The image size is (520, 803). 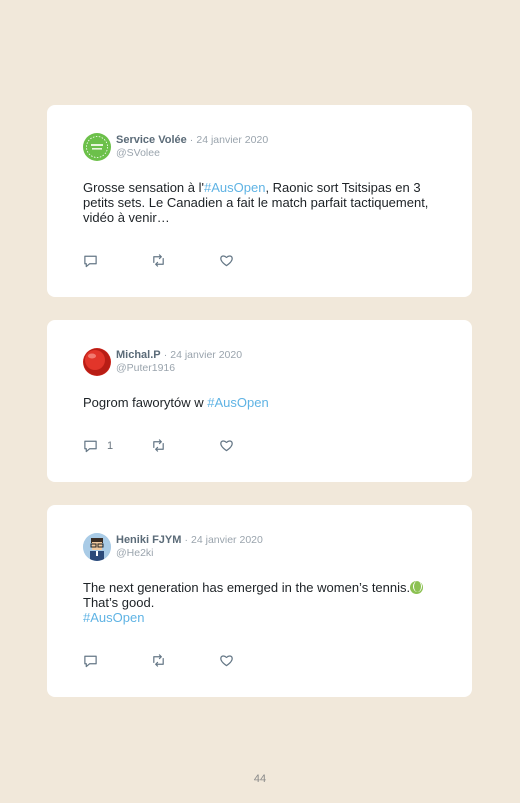 I want to click on tweet-text: Pogrom faworytów w #AusOpen, so click(x=268, y=402).